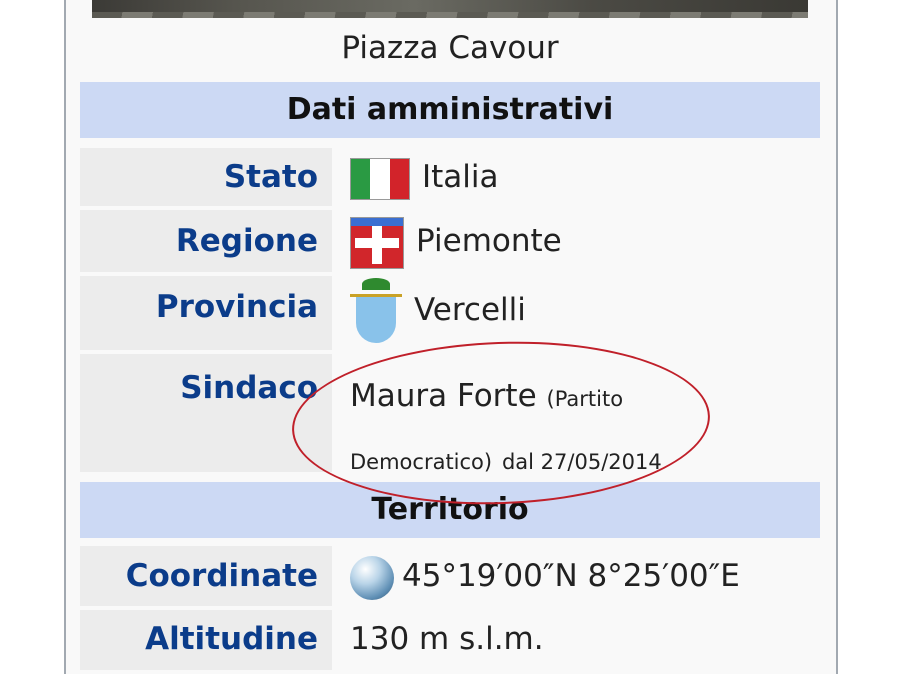 Image resolution: width=905 pixels, height=674 pixels. I want to click on label-provincia: Provincia, so click(206, 313).